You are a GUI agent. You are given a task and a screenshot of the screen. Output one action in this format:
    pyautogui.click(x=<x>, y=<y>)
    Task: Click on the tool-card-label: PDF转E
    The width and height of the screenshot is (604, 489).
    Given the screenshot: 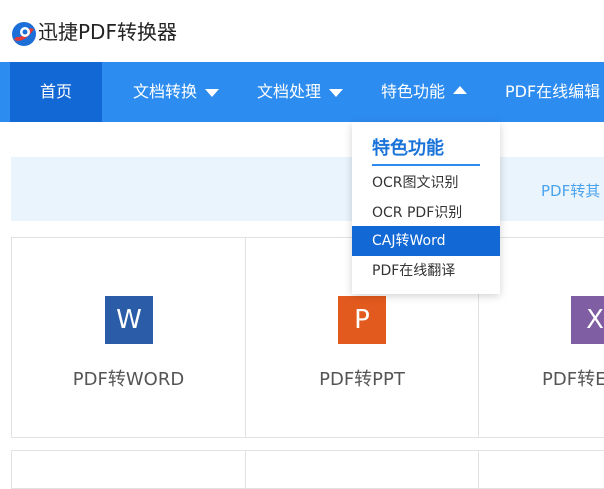 What is the action you would take?
    pyautogui.click(x=573, y=379)
    